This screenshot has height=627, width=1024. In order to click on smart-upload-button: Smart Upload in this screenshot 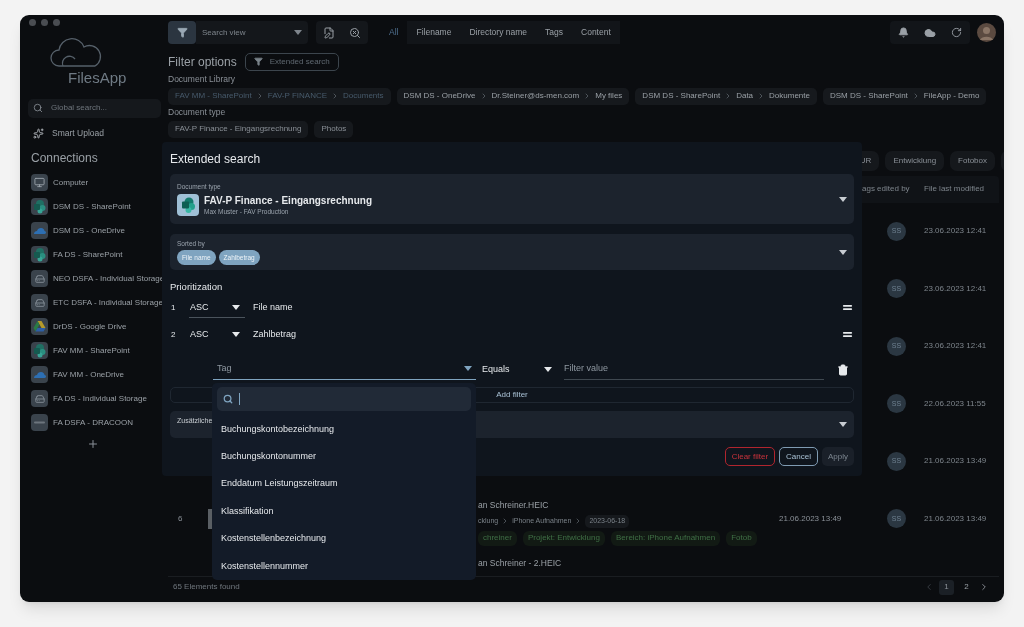, I will do `click(94, 133)`.